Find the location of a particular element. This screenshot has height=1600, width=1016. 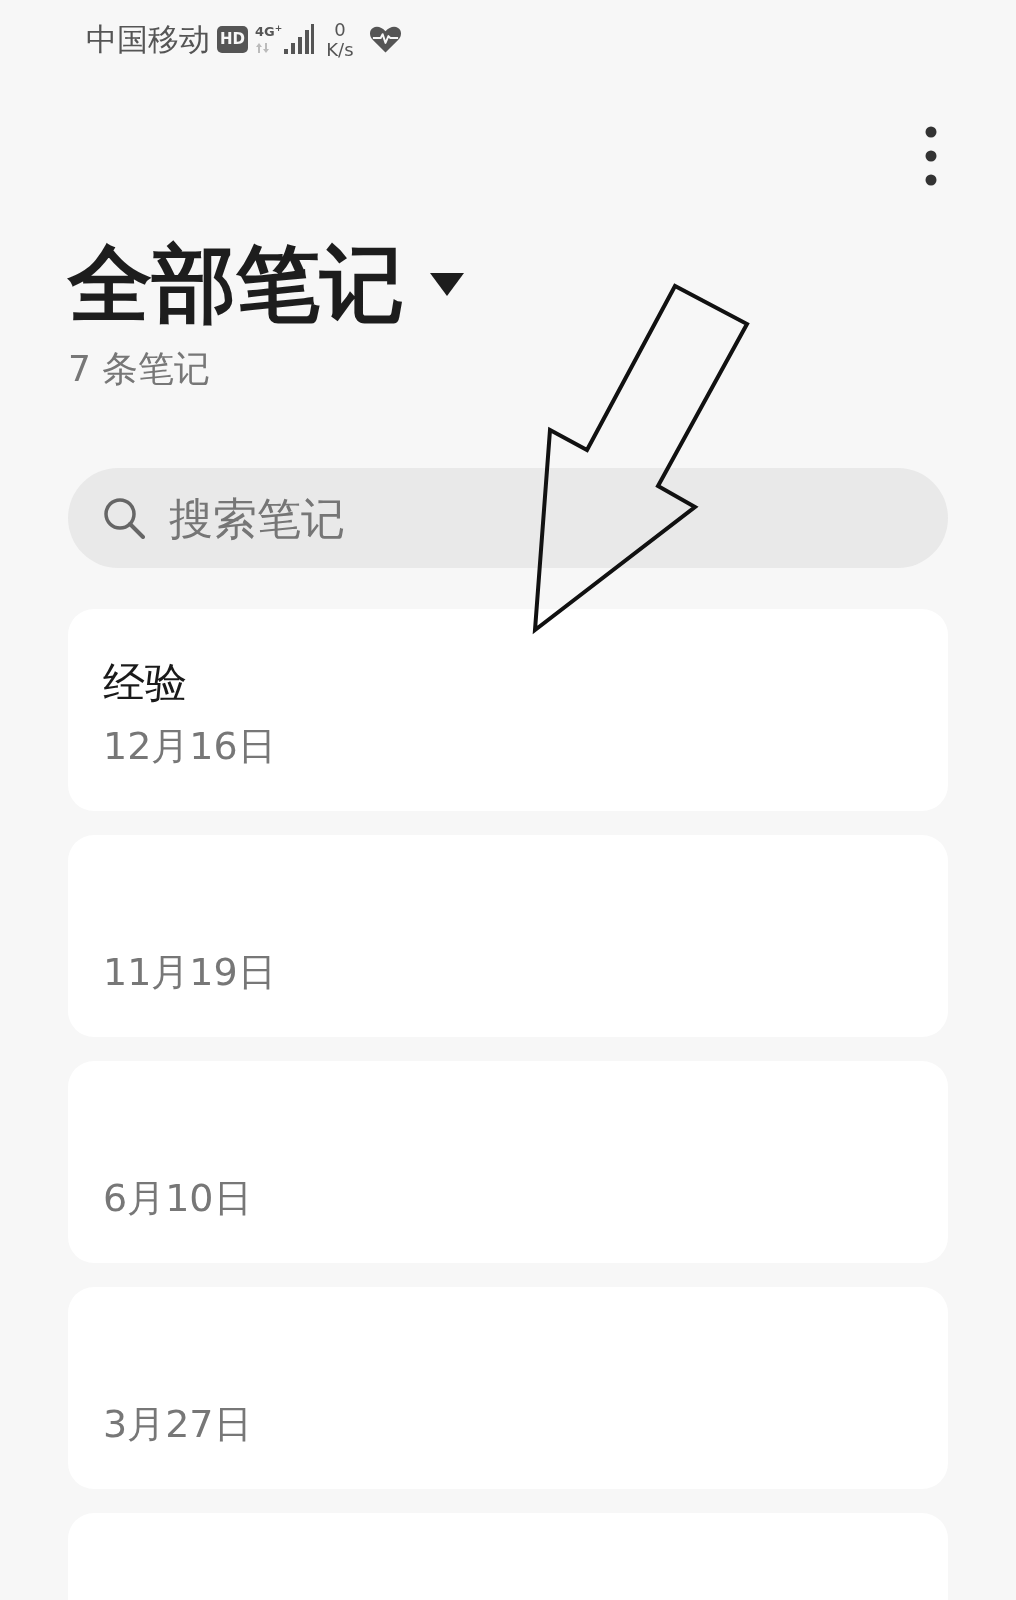

note-date: 12月16日 is located at coordinates (189, 746).